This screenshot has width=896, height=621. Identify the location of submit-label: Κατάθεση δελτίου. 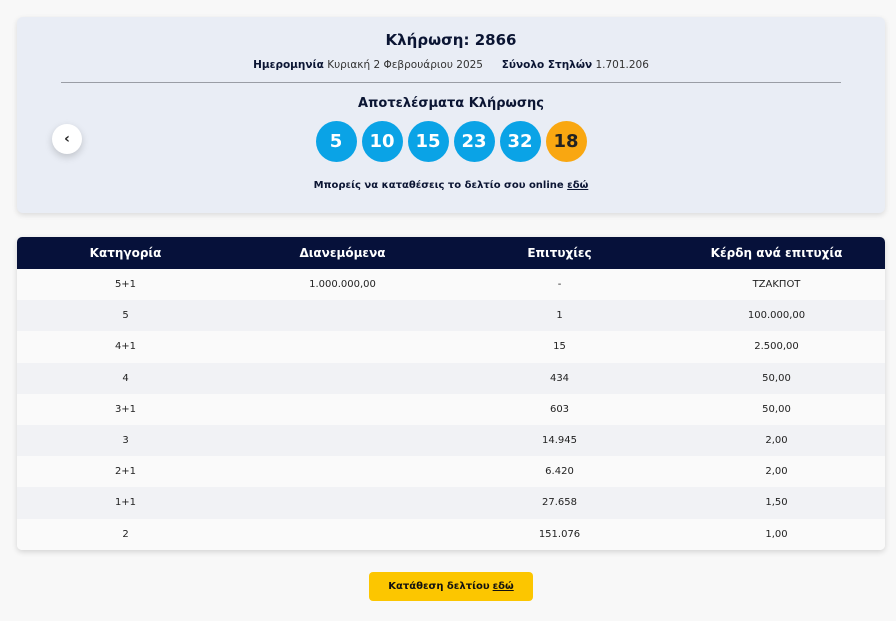
(439, 586).